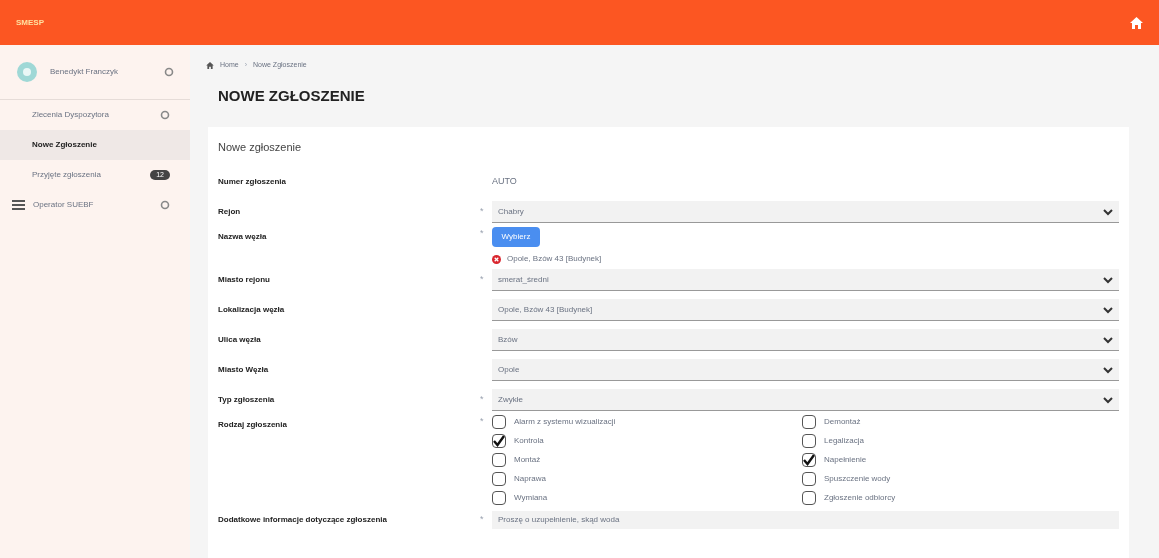  I want to click on textarea-field: Proszę o uzupełnienie, skąd woda, so click(805, 520).